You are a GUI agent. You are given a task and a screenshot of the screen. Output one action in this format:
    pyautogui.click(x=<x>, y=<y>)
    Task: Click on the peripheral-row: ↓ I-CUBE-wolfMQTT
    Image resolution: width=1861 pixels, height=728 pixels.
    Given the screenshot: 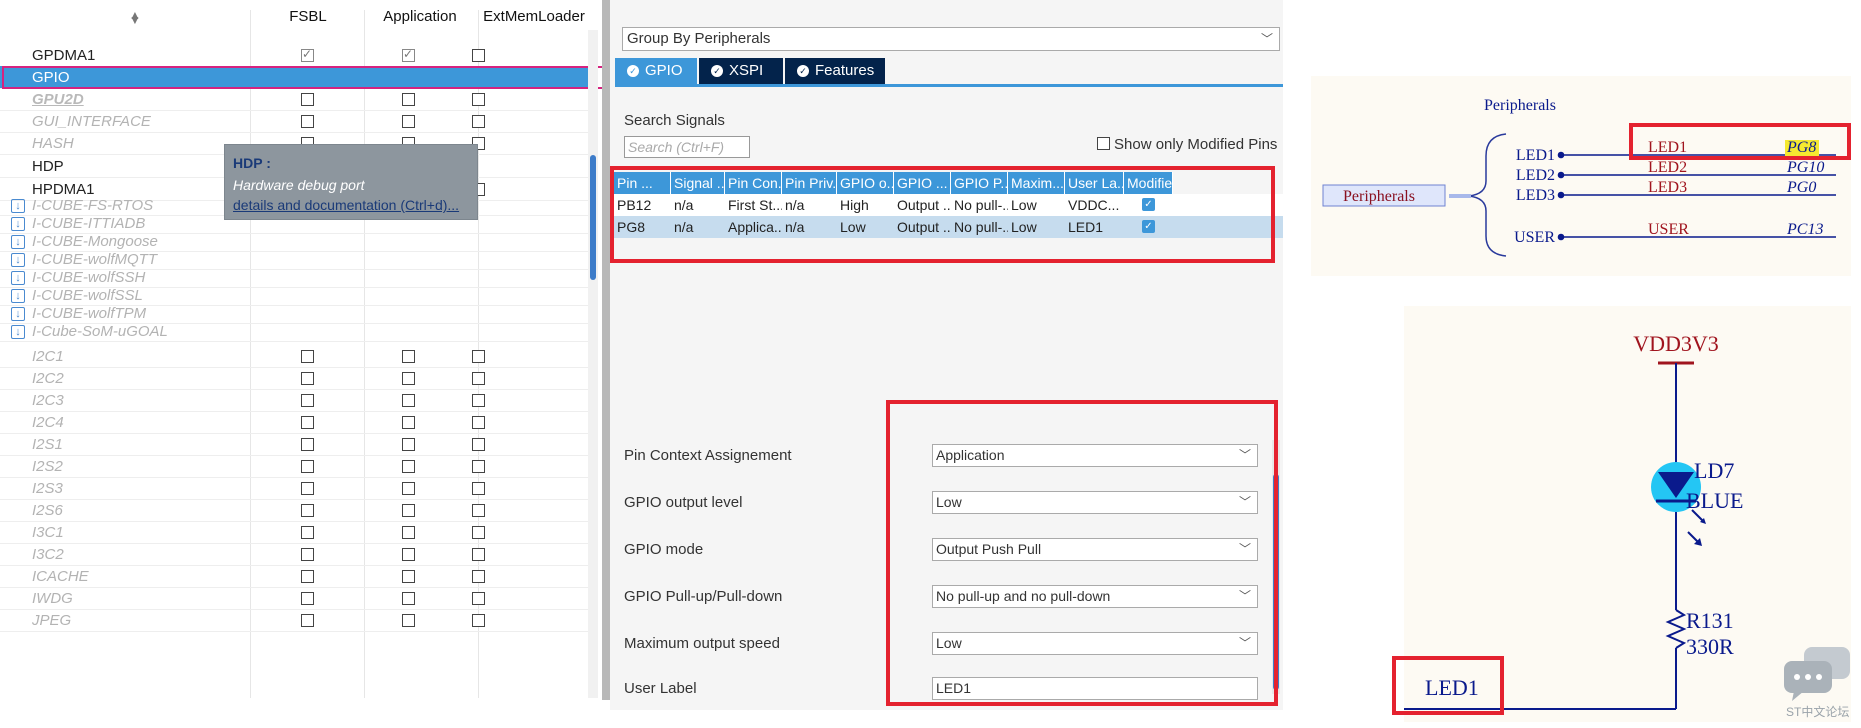 What is the action you would take?
    pyautogui.click(x=295, y=260)
    